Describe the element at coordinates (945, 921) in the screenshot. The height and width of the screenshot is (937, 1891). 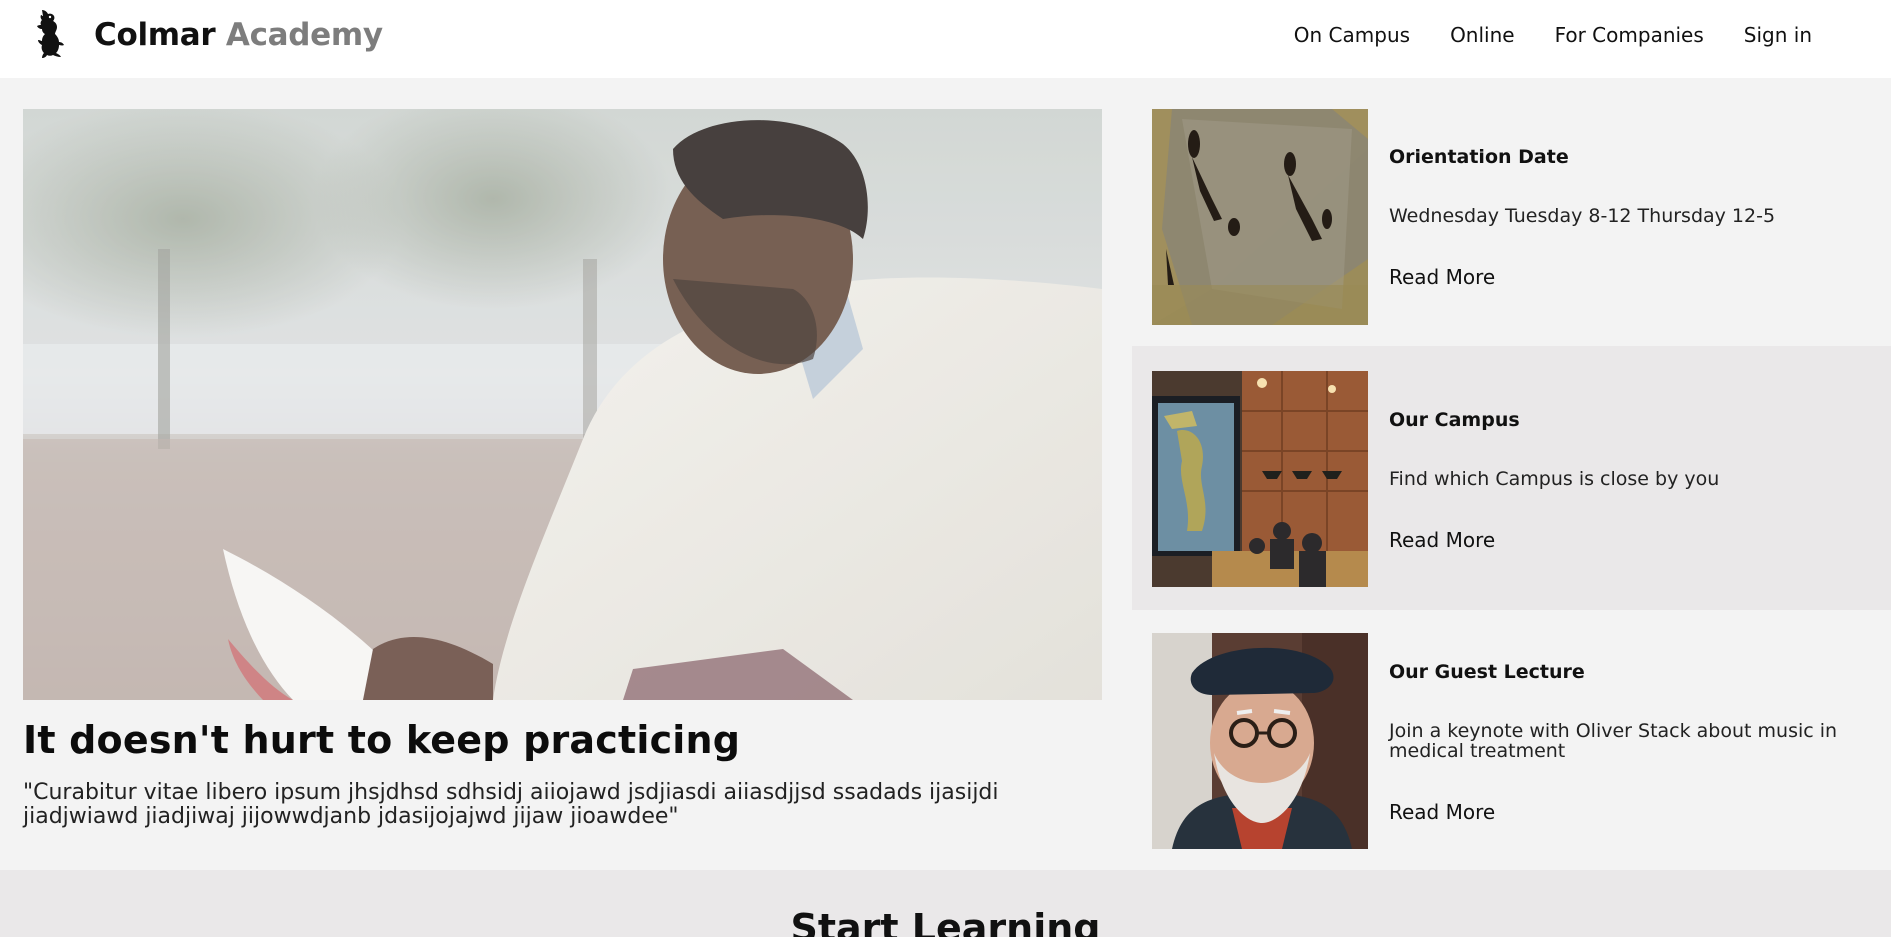
I see `section-title: Start Learning` at that location.